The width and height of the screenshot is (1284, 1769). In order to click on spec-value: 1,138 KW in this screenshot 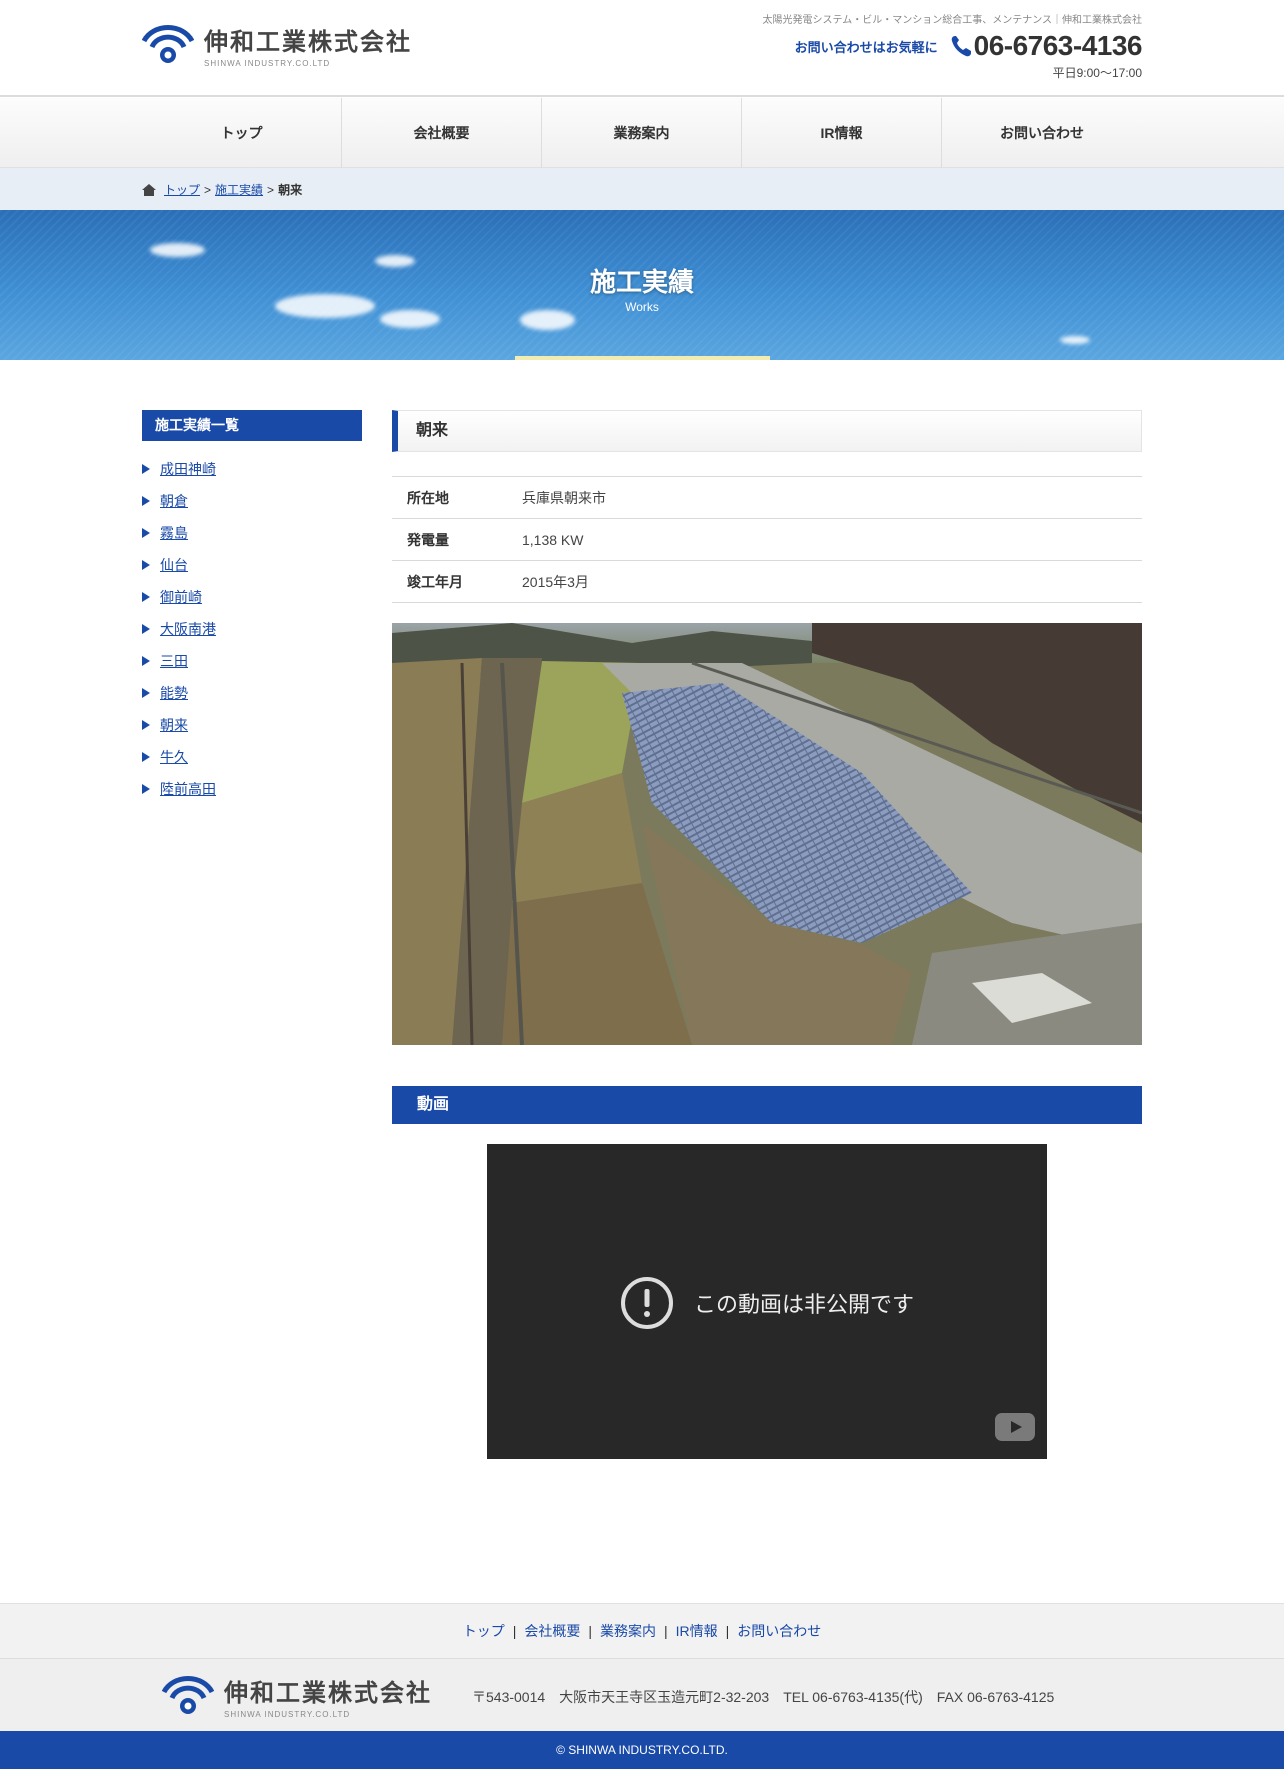, I will do `click(553, 539)`.